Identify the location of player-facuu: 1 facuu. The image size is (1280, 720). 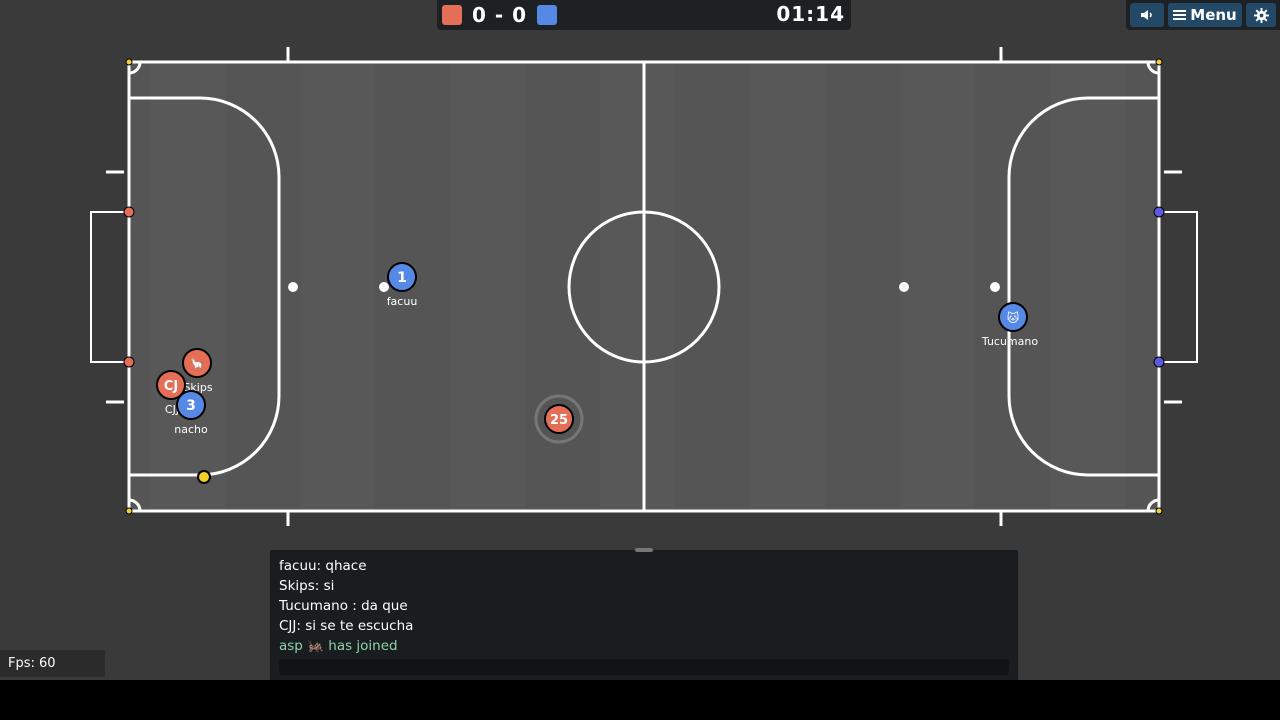
(402, 285).